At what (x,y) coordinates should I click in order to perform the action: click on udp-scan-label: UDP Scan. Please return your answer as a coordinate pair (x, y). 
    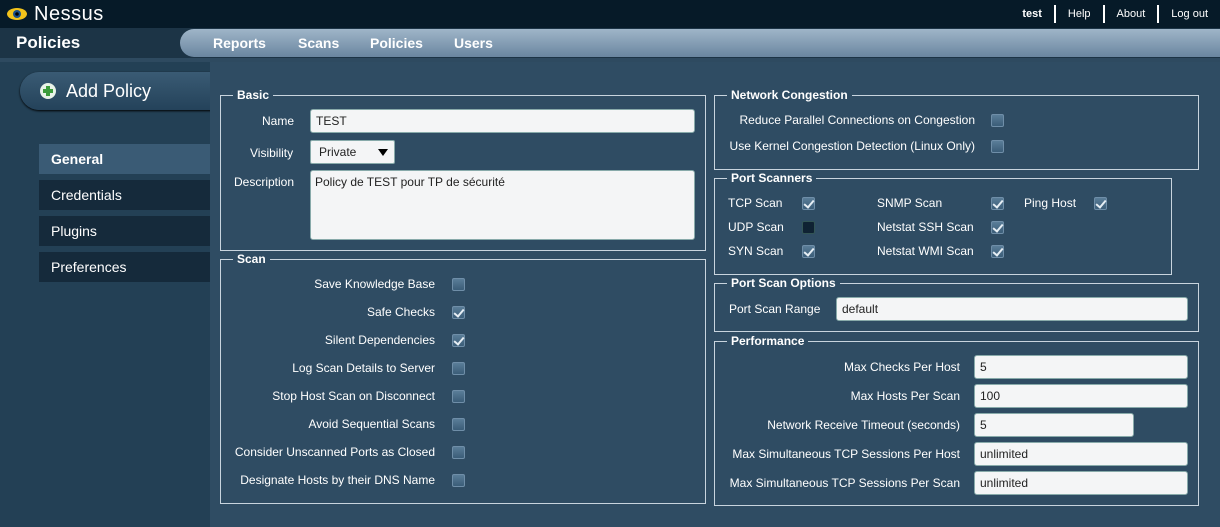
    Looking at the image, I should click on (756, 227).